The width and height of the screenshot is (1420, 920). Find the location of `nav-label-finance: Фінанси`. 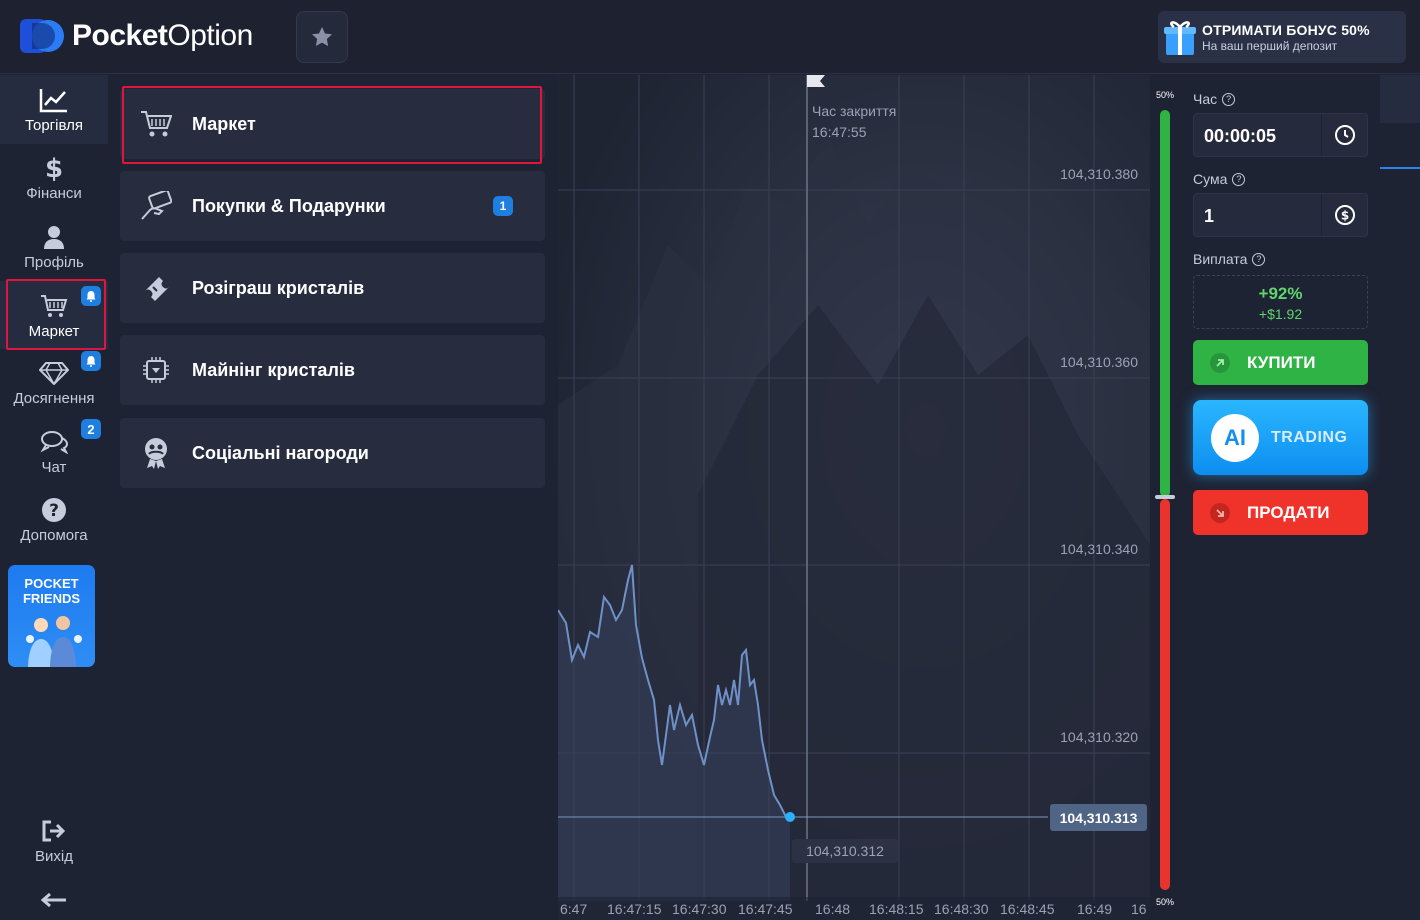

nav-label-finance: Фінанси is located at coordinates (54, 193).